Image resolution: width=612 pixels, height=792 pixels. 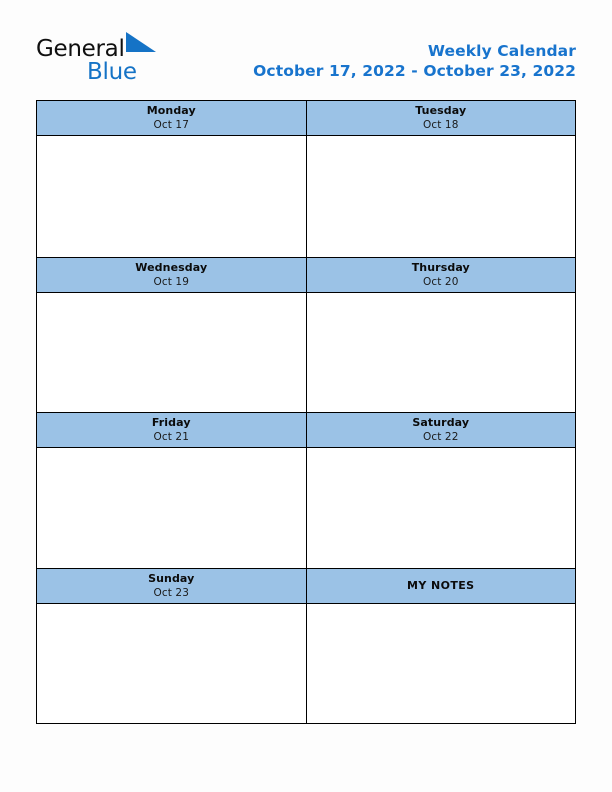 What do you see at coordinates (171, 110) in the screenshot?
I see `day-name-label: Monday` at bounding box center [171, 110].